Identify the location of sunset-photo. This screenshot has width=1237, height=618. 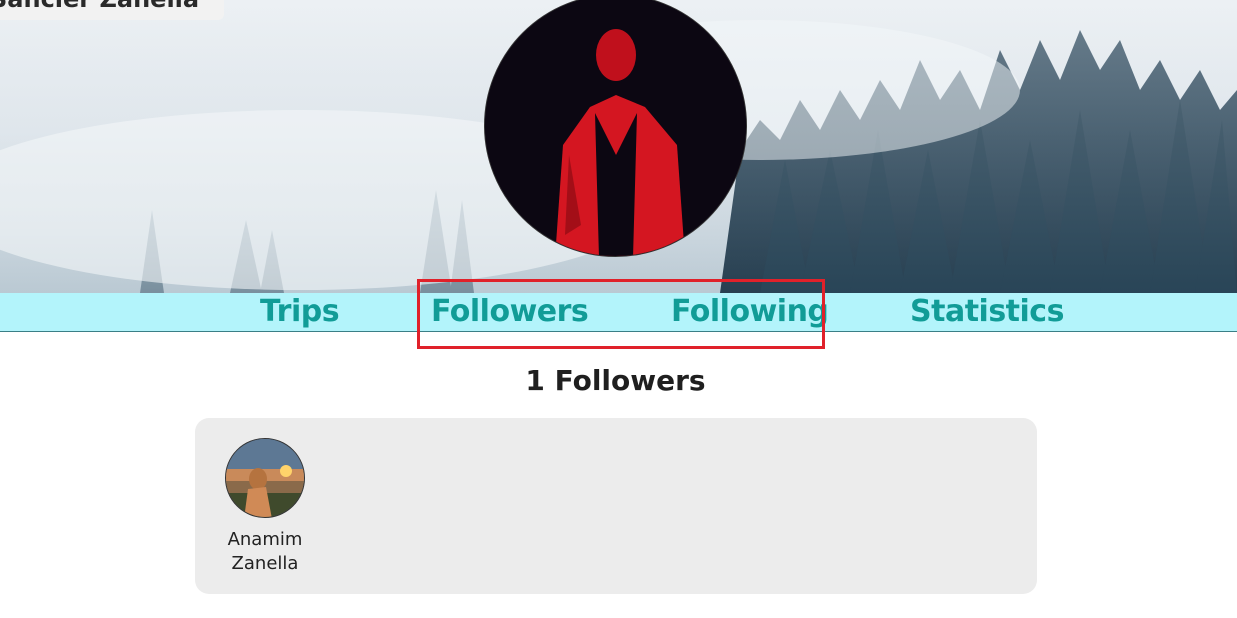
(265, 478).